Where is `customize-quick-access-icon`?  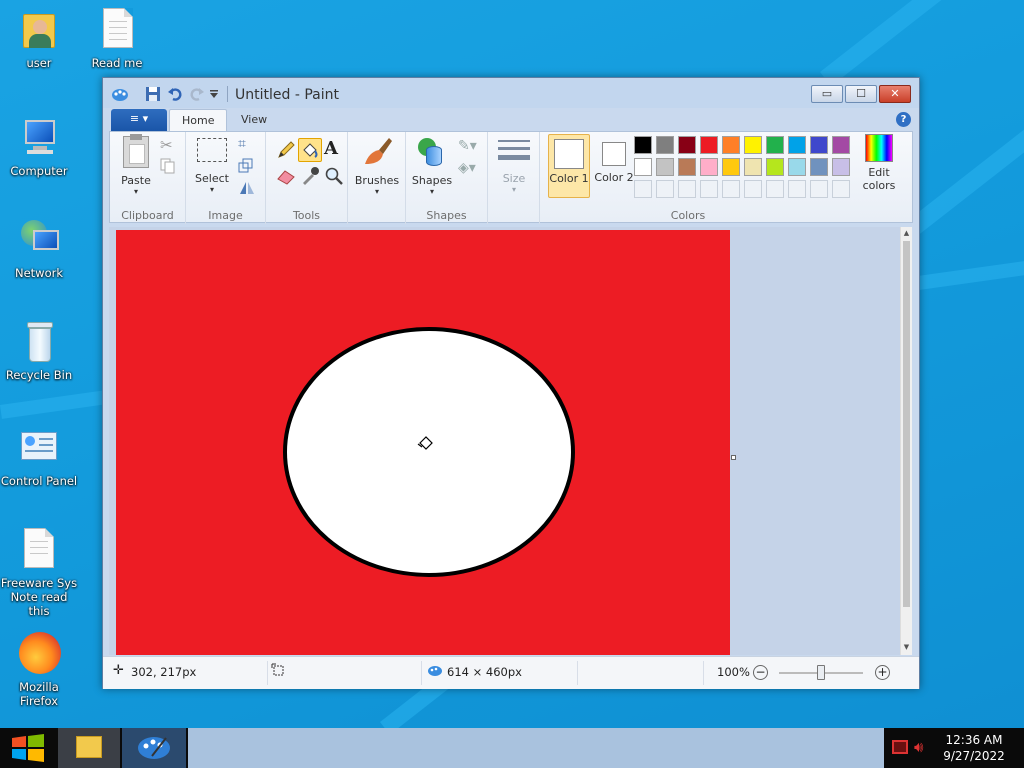 customize-quick-access-icon is located at coordinates (214, 96).